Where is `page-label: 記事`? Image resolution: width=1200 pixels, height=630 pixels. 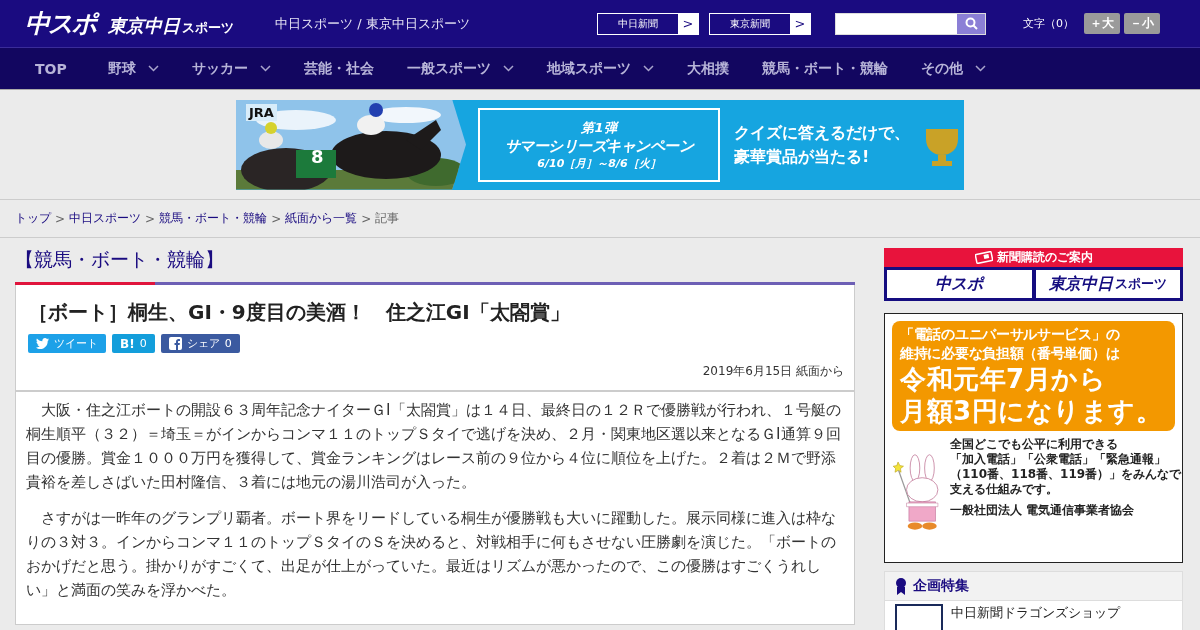
page-label: 記事 is located at coordinates (387, 218).